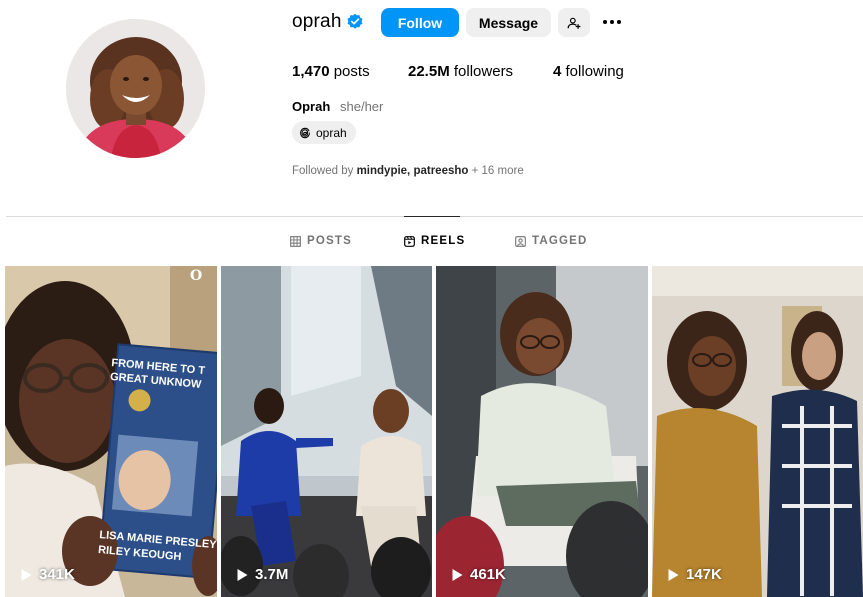  I want to click on threads-icon, so click(305, 132).